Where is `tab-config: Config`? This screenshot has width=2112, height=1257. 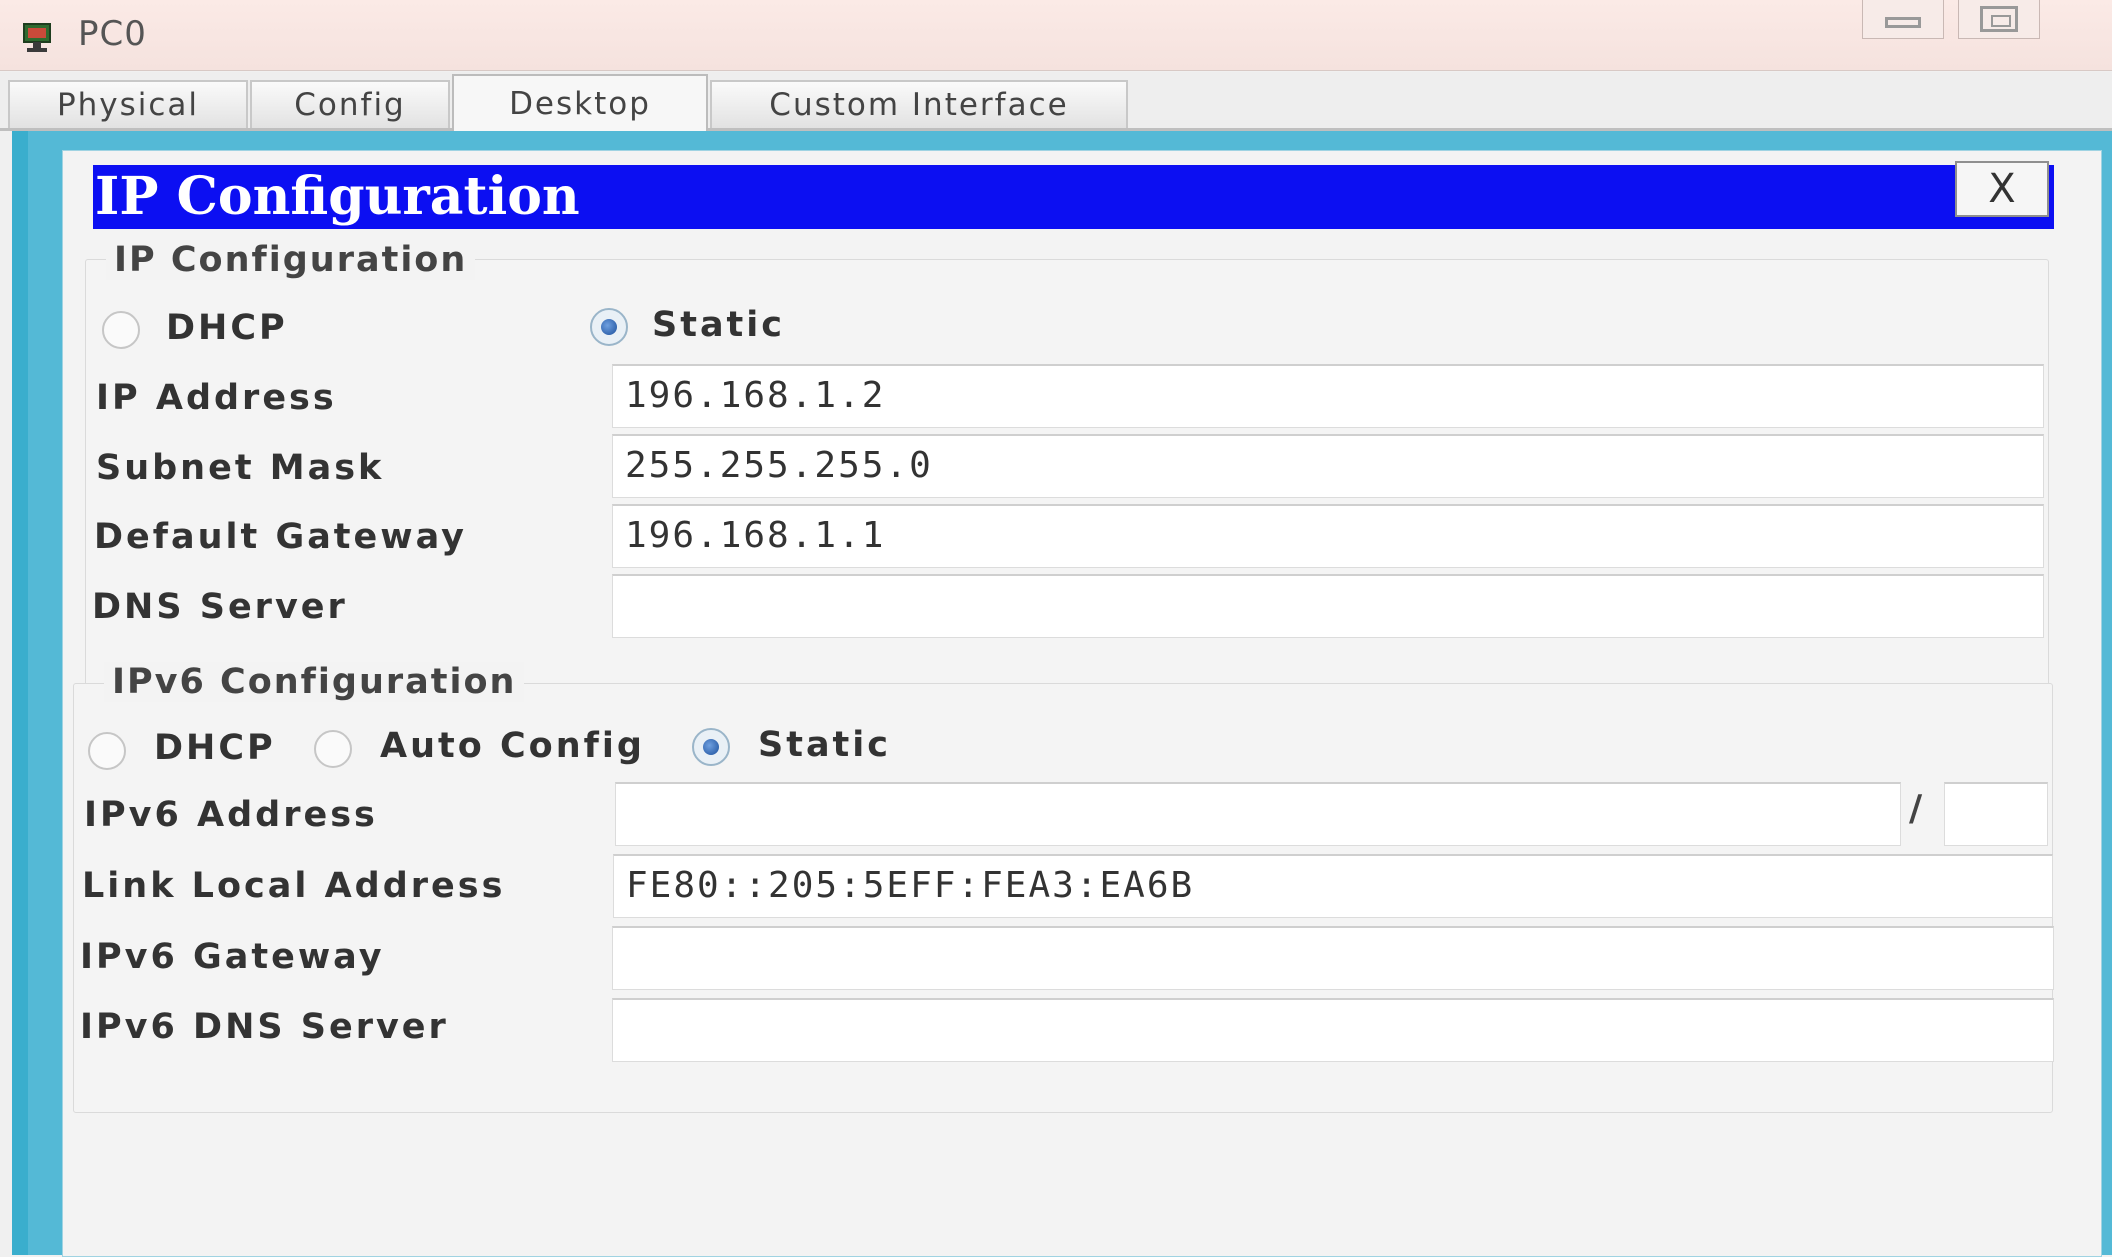 tab-config: Config is located at coordinates (350, 104).